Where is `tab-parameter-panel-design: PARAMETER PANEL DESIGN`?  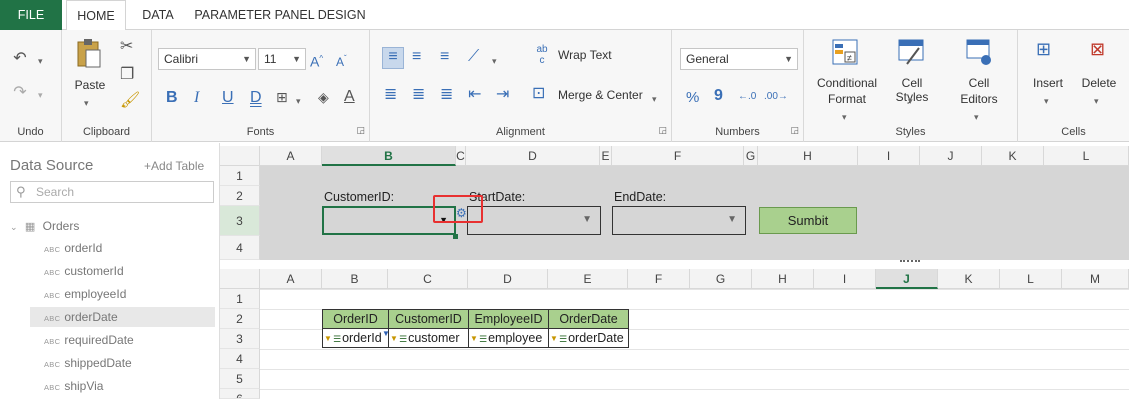
tab-parameter-panel-design: PARAMETER PANEL DESIGN is located at coordinates (280, 15).